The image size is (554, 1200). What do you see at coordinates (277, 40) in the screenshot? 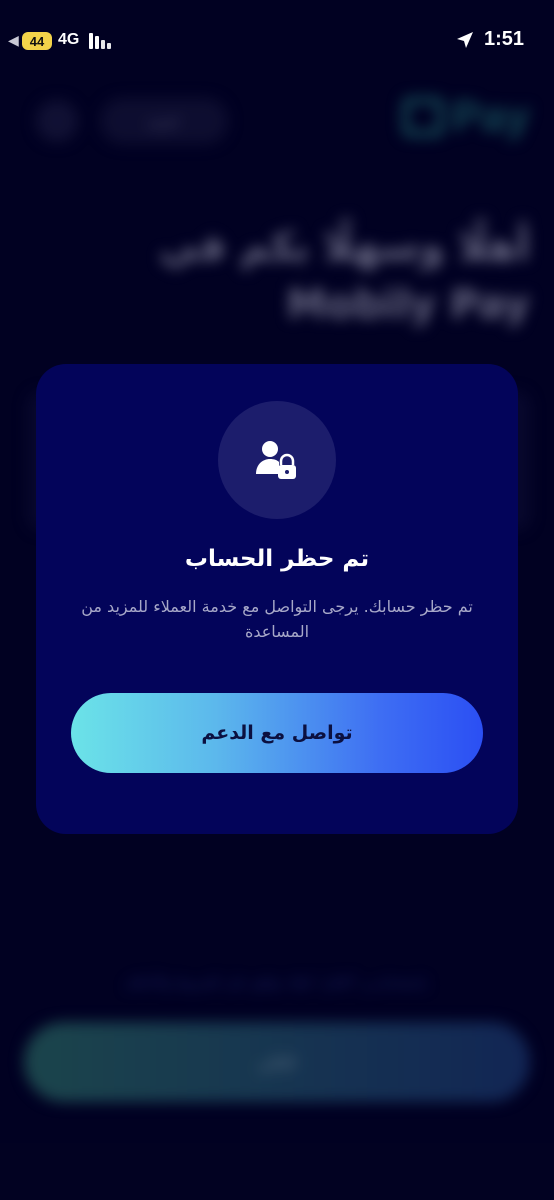
I see `status-bar: ◀ 44 4G 1:51` at bounding box center [277, 40].